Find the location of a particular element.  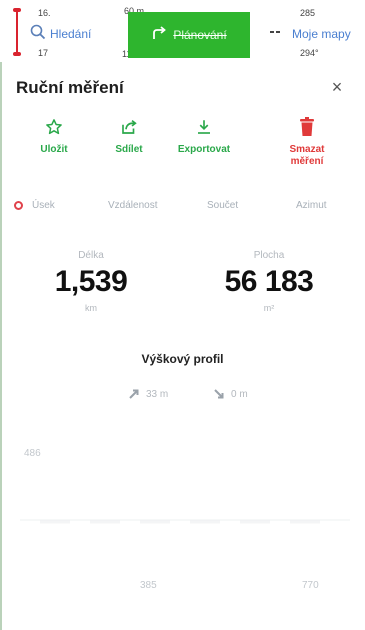

save-label: Uložit is located at coordinates (54, 149).